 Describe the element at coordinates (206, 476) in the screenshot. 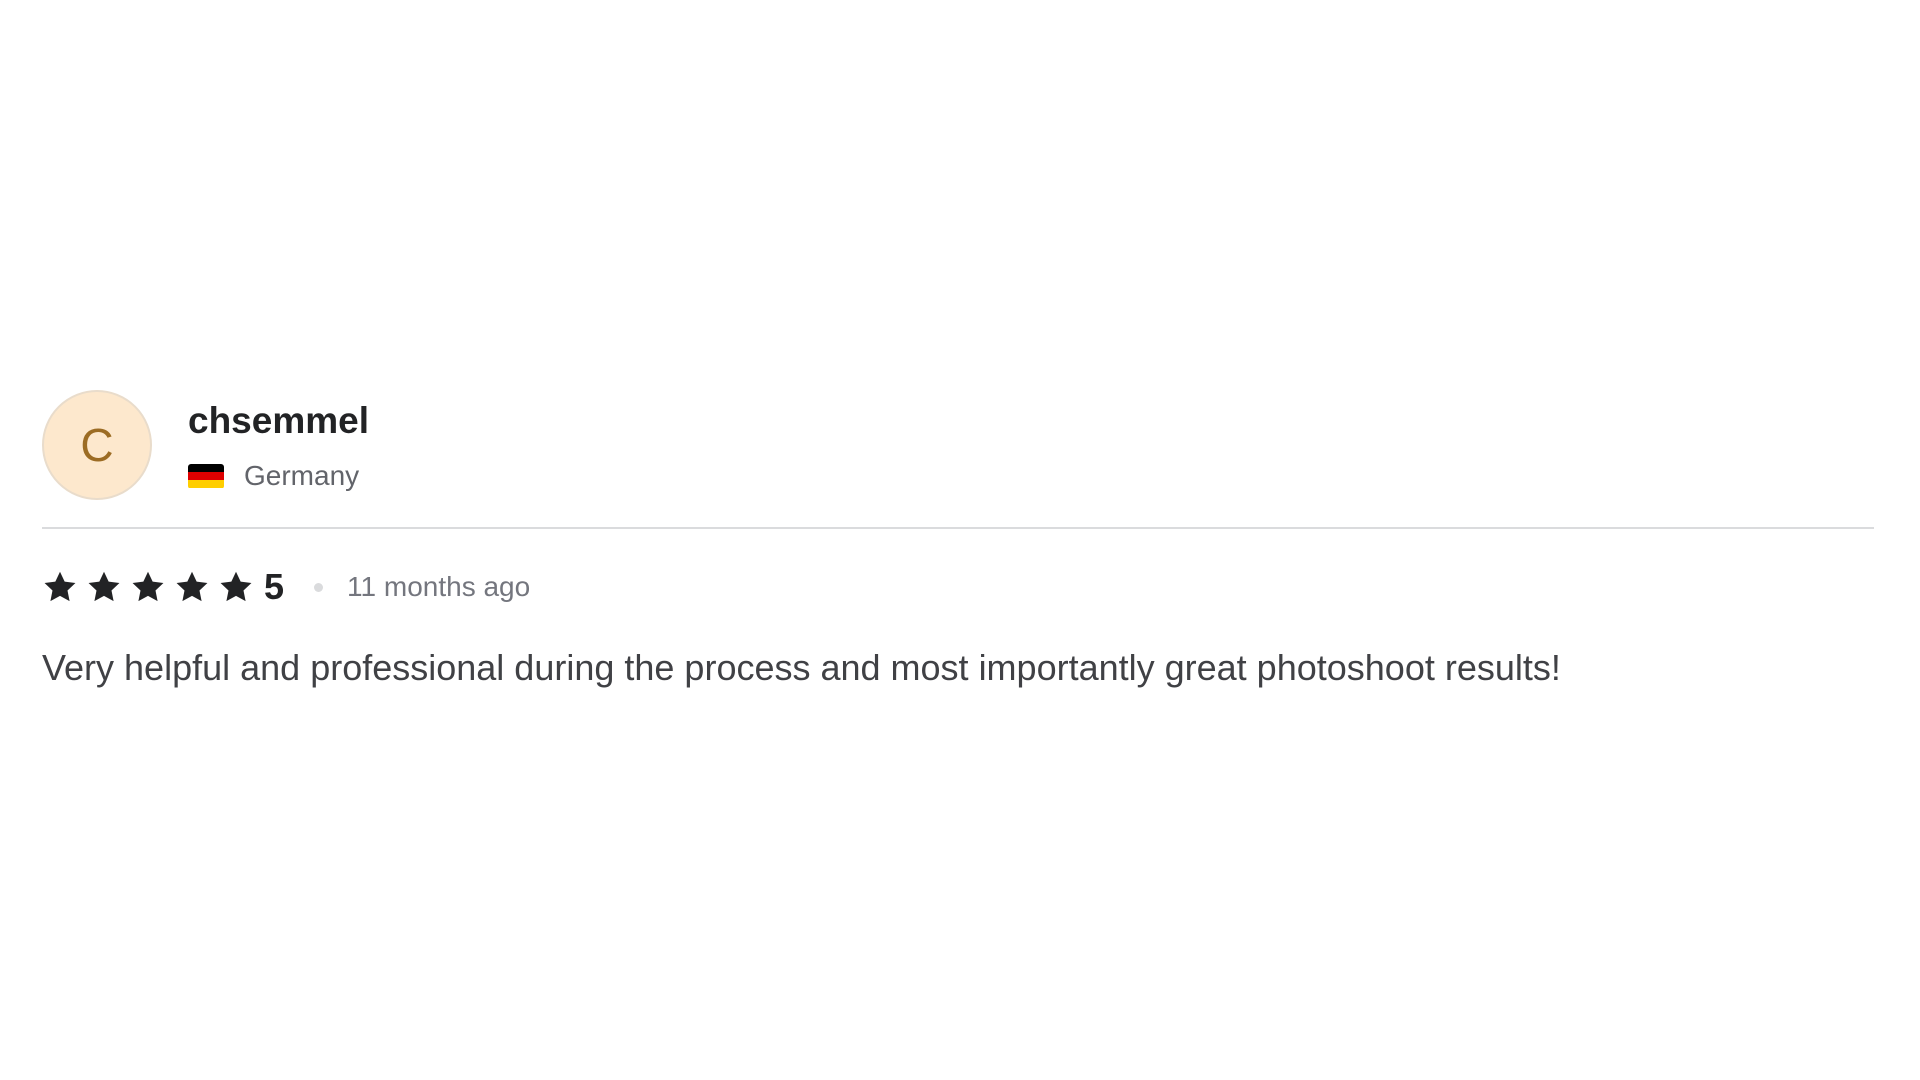

I see `germany-flag-icon` at that location.